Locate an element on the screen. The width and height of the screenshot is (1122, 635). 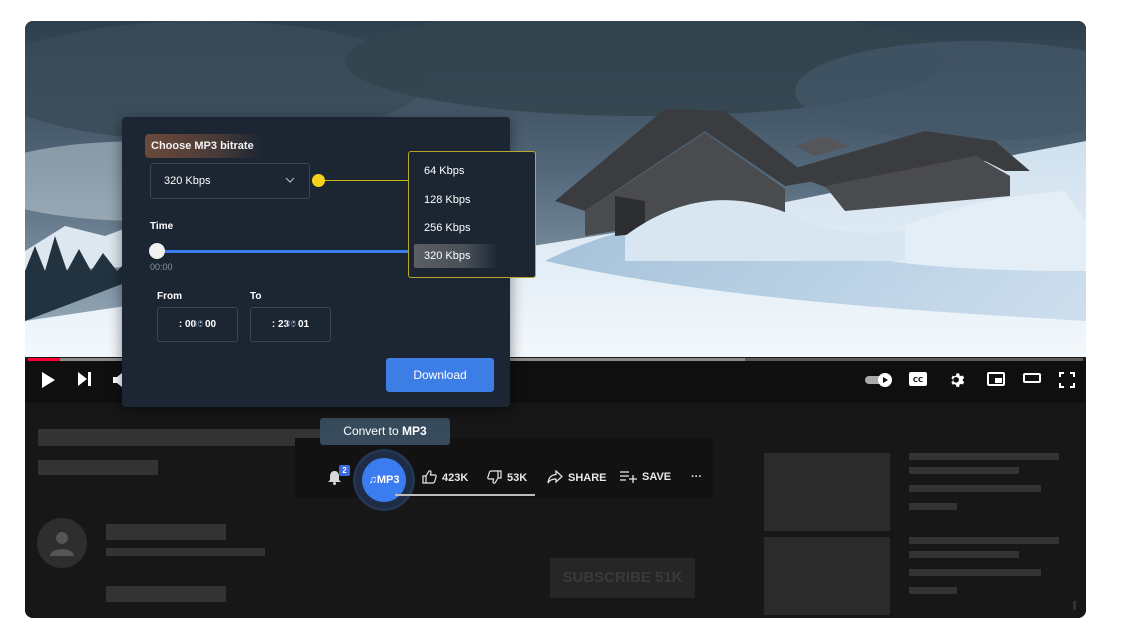
bitrate-option-label: 320 Kbps is located at coordinates (447, 256).